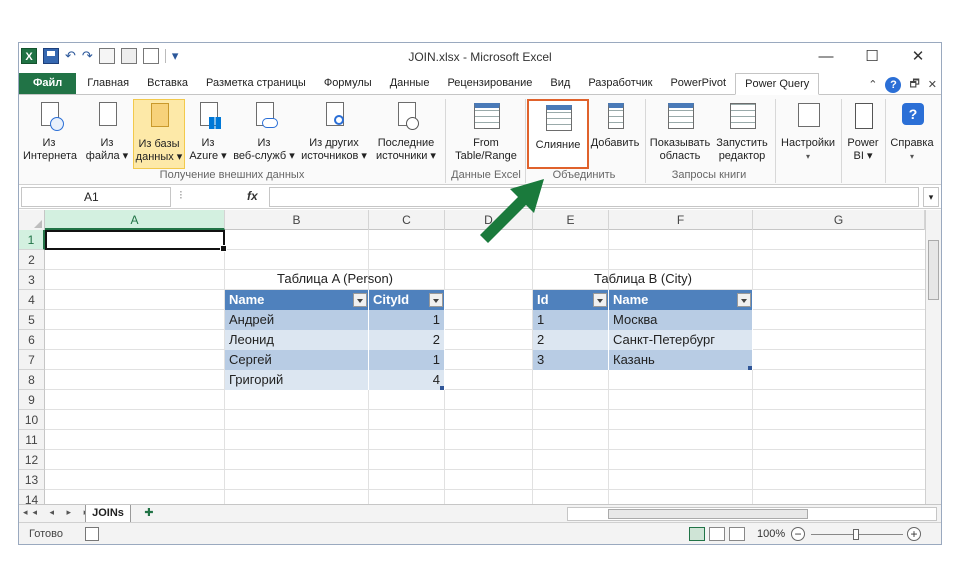 The image size is (960, 580). I want to click on row-header: 6, so click(32, 340).